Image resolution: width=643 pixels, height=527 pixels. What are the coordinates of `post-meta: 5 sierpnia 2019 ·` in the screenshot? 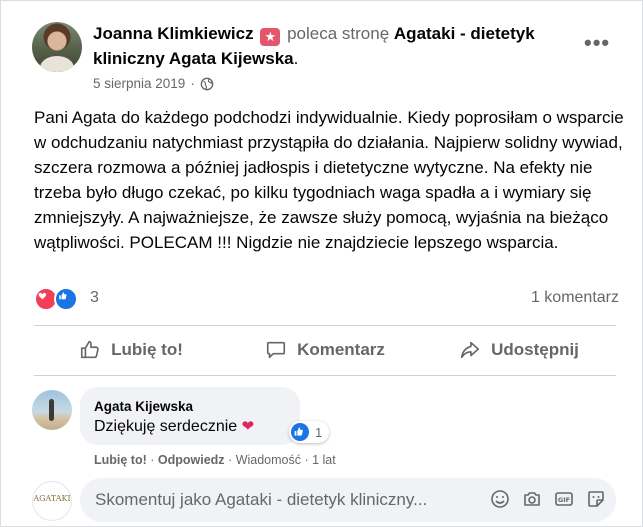 It's located at (153, 83).